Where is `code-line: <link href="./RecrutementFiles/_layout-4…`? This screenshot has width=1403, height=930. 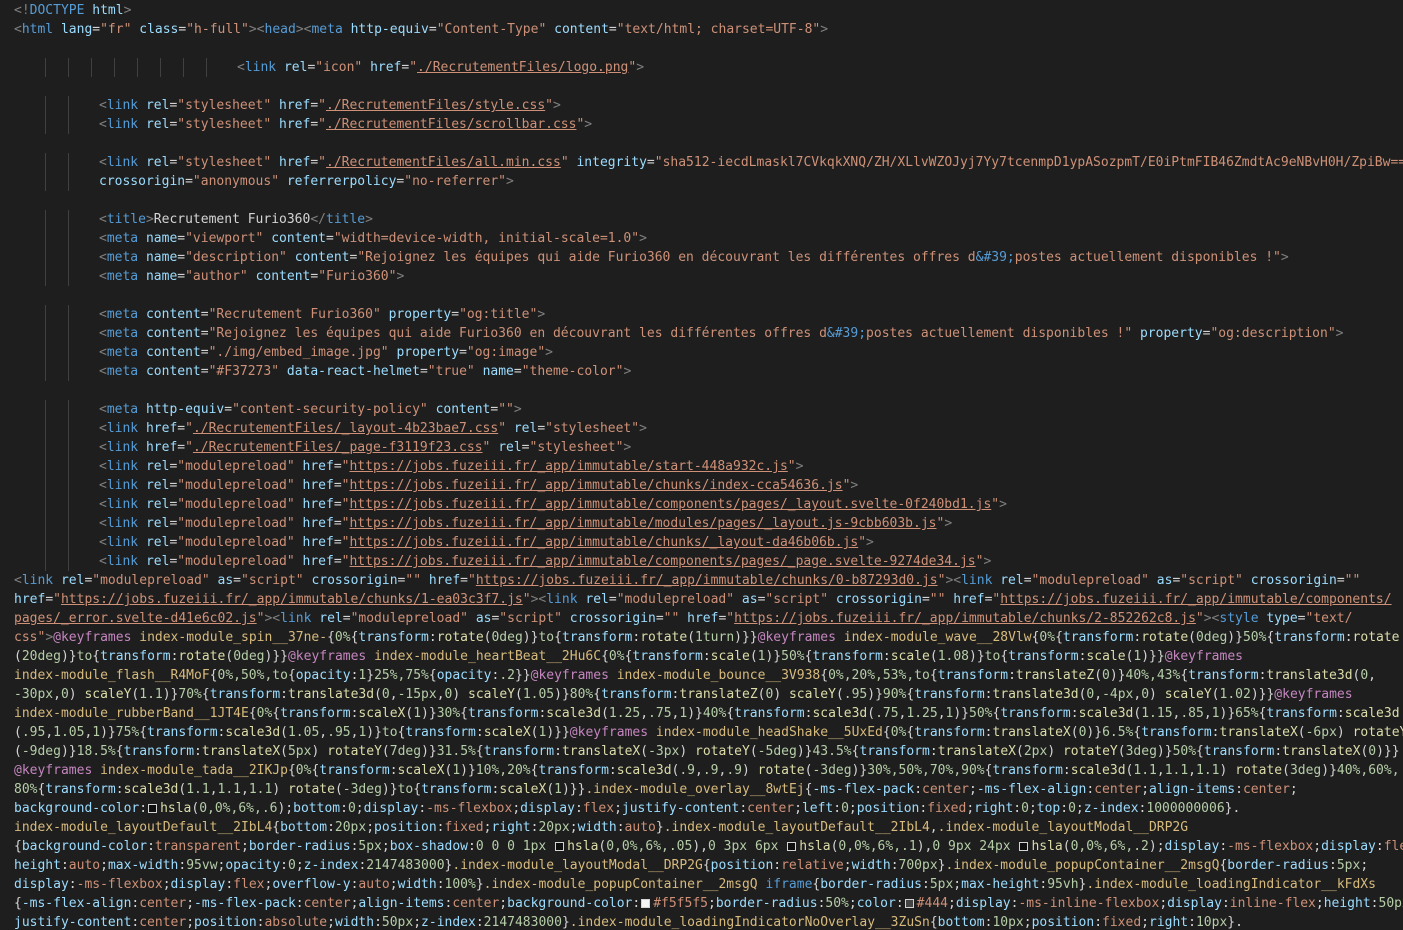 code-line: <link href="./RecrutementFiles/_layout-4… is located at coordinates (701, 428).